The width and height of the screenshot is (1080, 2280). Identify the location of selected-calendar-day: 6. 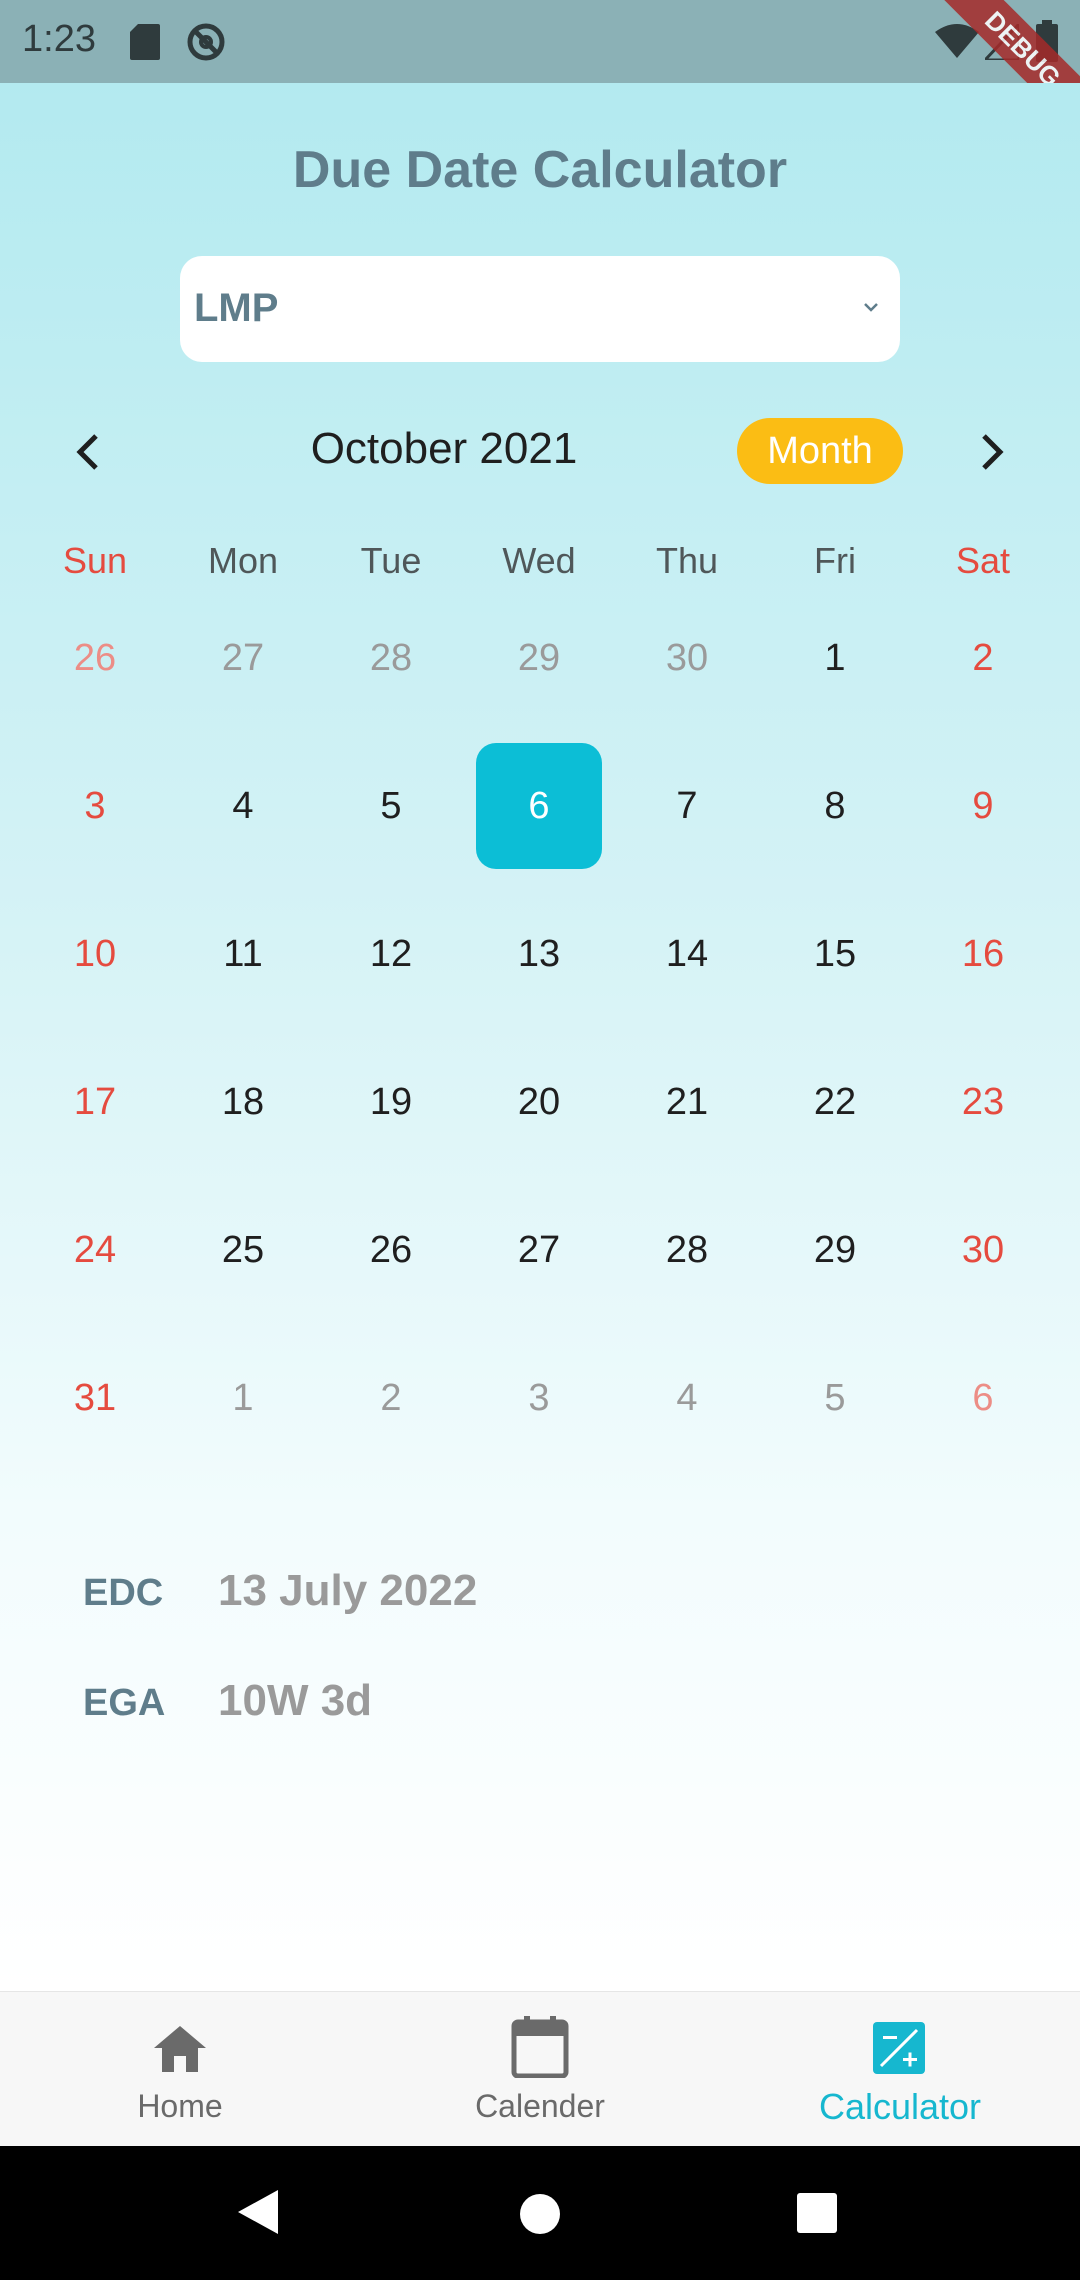
(539, 806).